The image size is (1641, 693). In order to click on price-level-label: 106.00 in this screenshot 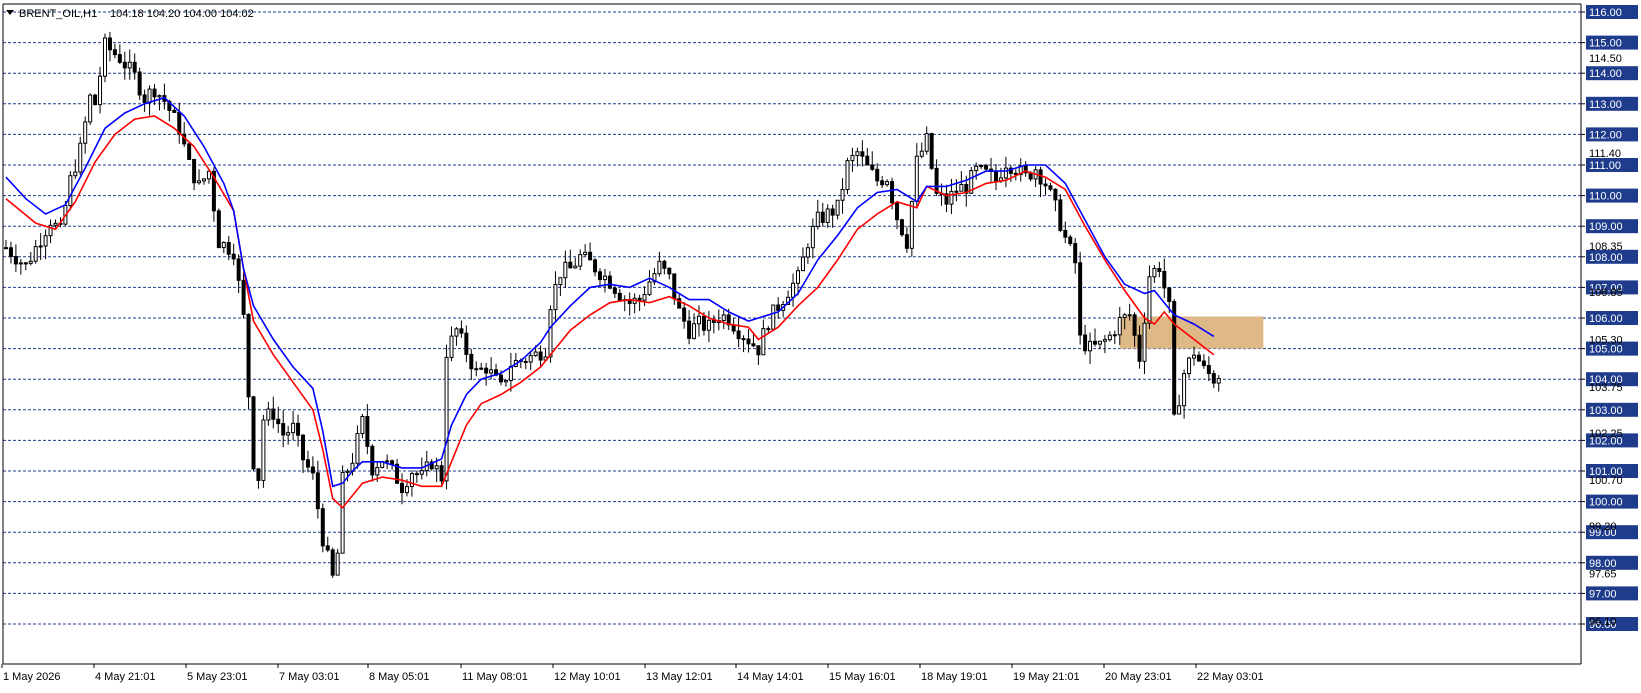, I will do `click(1606, 319)`.